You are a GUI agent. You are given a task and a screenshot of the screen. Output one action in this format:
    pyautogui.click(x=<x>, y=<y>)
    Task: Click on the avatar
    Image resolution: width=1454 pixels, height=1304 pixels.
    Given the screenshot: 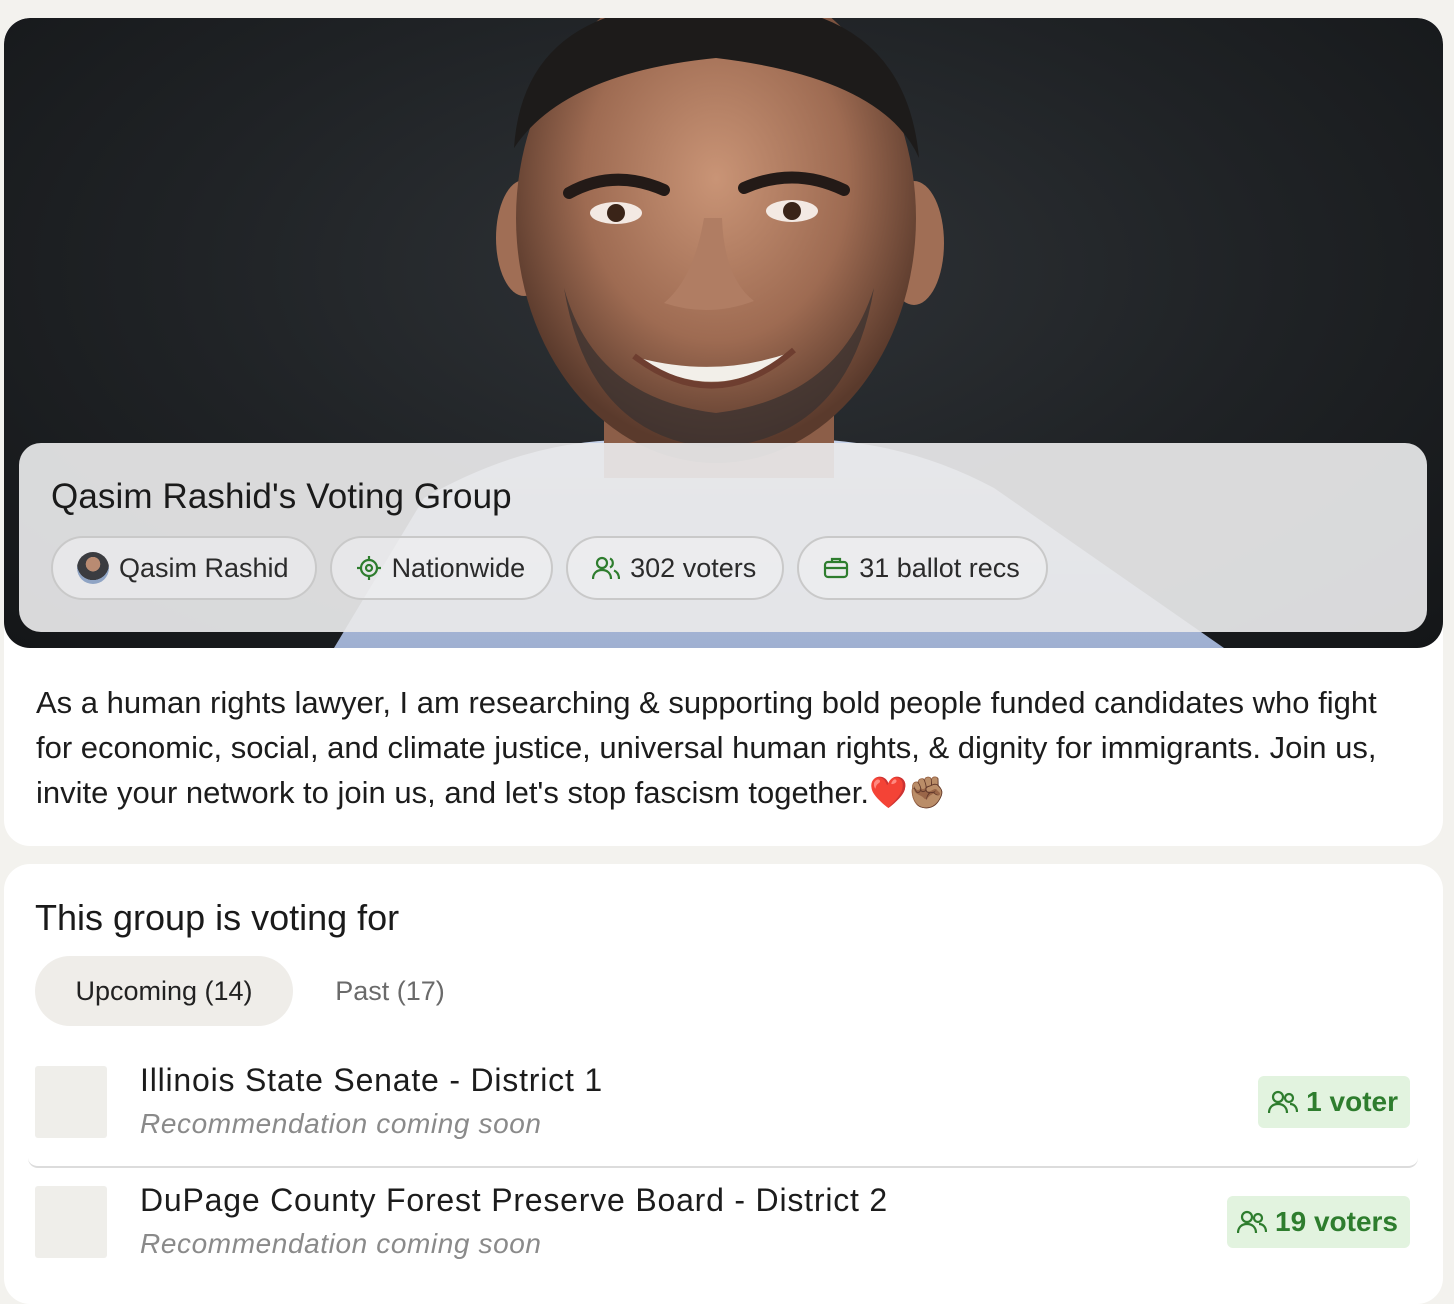 What is the action you would take?
    pyautogui.click(x=93, y=568)
    